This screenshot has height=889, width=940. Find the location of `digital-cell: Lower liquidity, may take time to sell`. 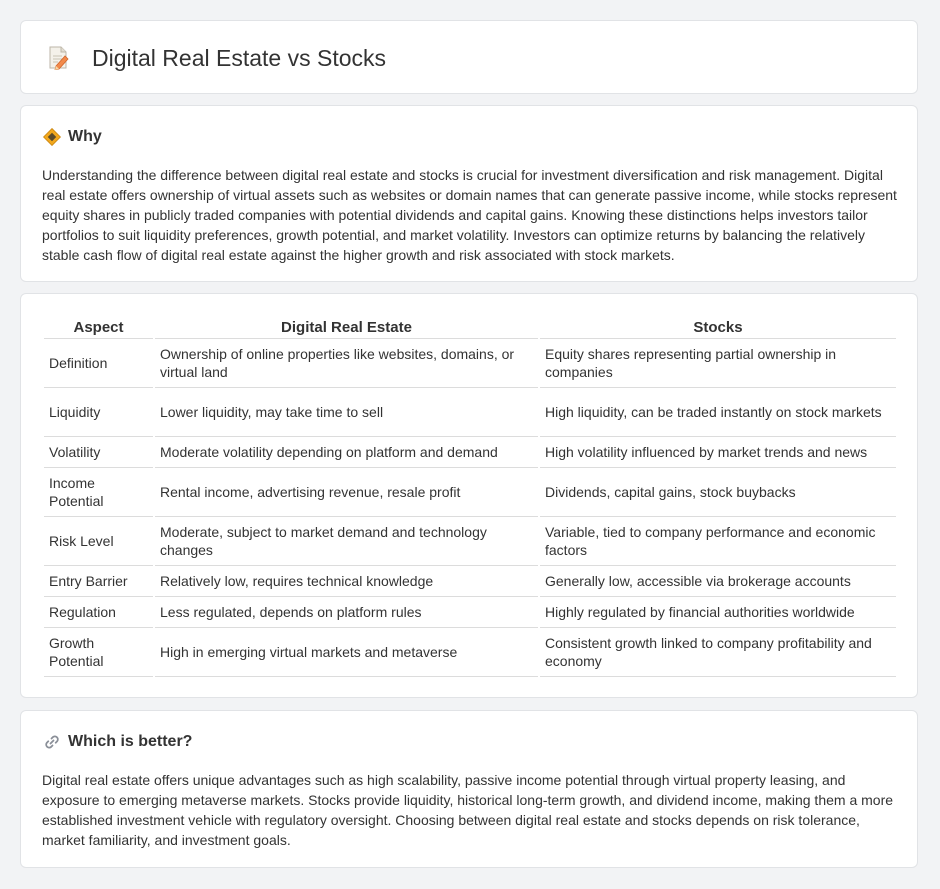

digital-cell: Lower liquidity, may take time to sell is located at coordinates (346, 412).